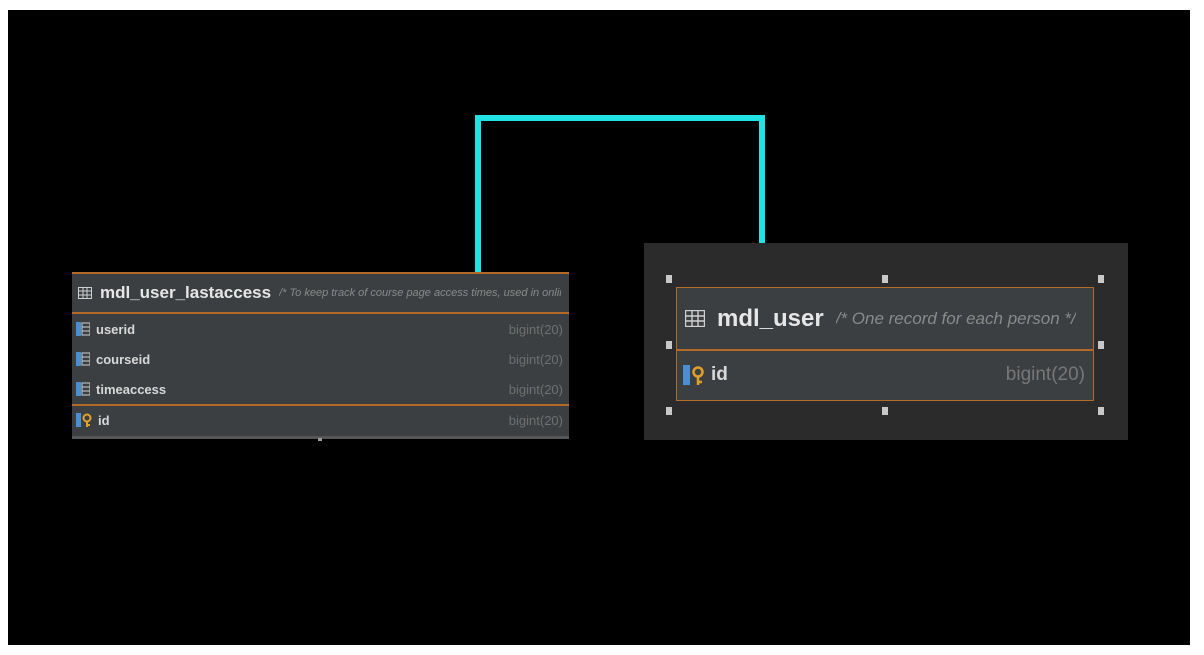 The height and width of the screenshot is (655, 1204). I want to click on resize-handle-top-right, so click(1101, 279).